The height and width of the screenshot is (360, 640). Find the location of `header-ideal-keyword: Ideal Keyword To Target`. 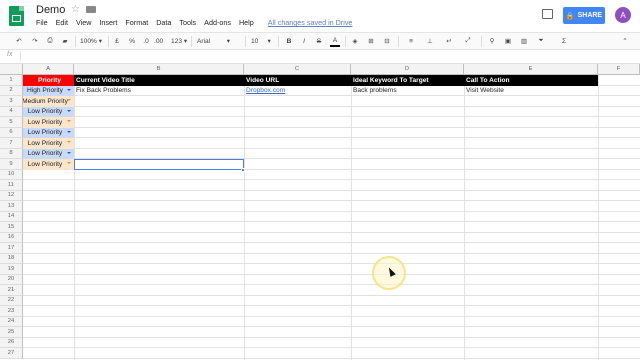

header-ideal-keyword: Ideal Keyword To Target is located at coordinates (407, 80).